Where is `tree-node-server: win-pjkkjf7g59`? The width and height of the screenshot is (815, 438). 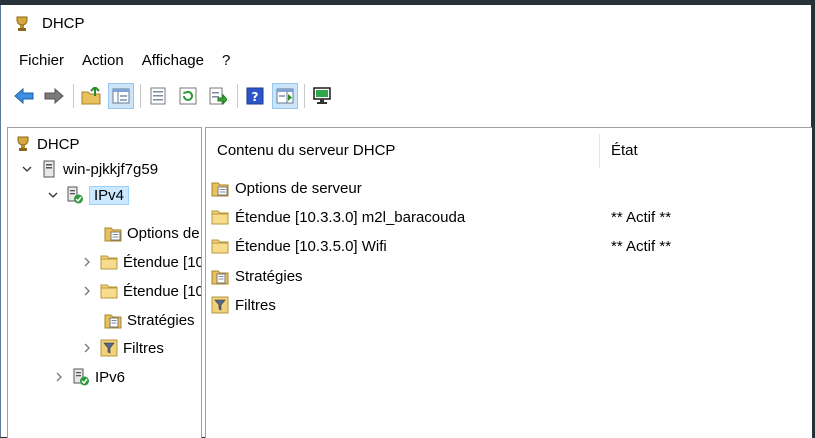 tree-node-server: win-pjkkjf7g59 is located at coordinates (89, 169).